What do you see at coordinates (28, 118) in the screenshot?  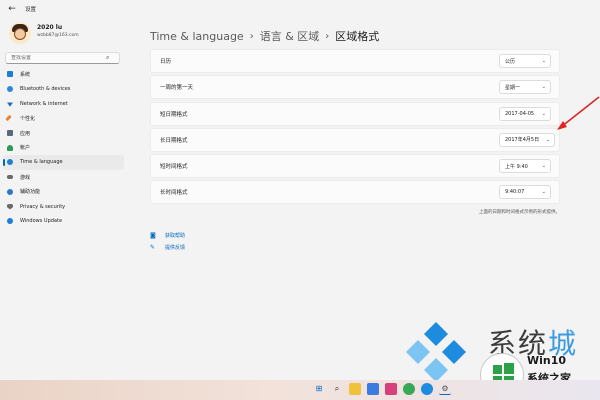 I see `sidebar-item-label: 个性化` at bounding box center [28, 118].